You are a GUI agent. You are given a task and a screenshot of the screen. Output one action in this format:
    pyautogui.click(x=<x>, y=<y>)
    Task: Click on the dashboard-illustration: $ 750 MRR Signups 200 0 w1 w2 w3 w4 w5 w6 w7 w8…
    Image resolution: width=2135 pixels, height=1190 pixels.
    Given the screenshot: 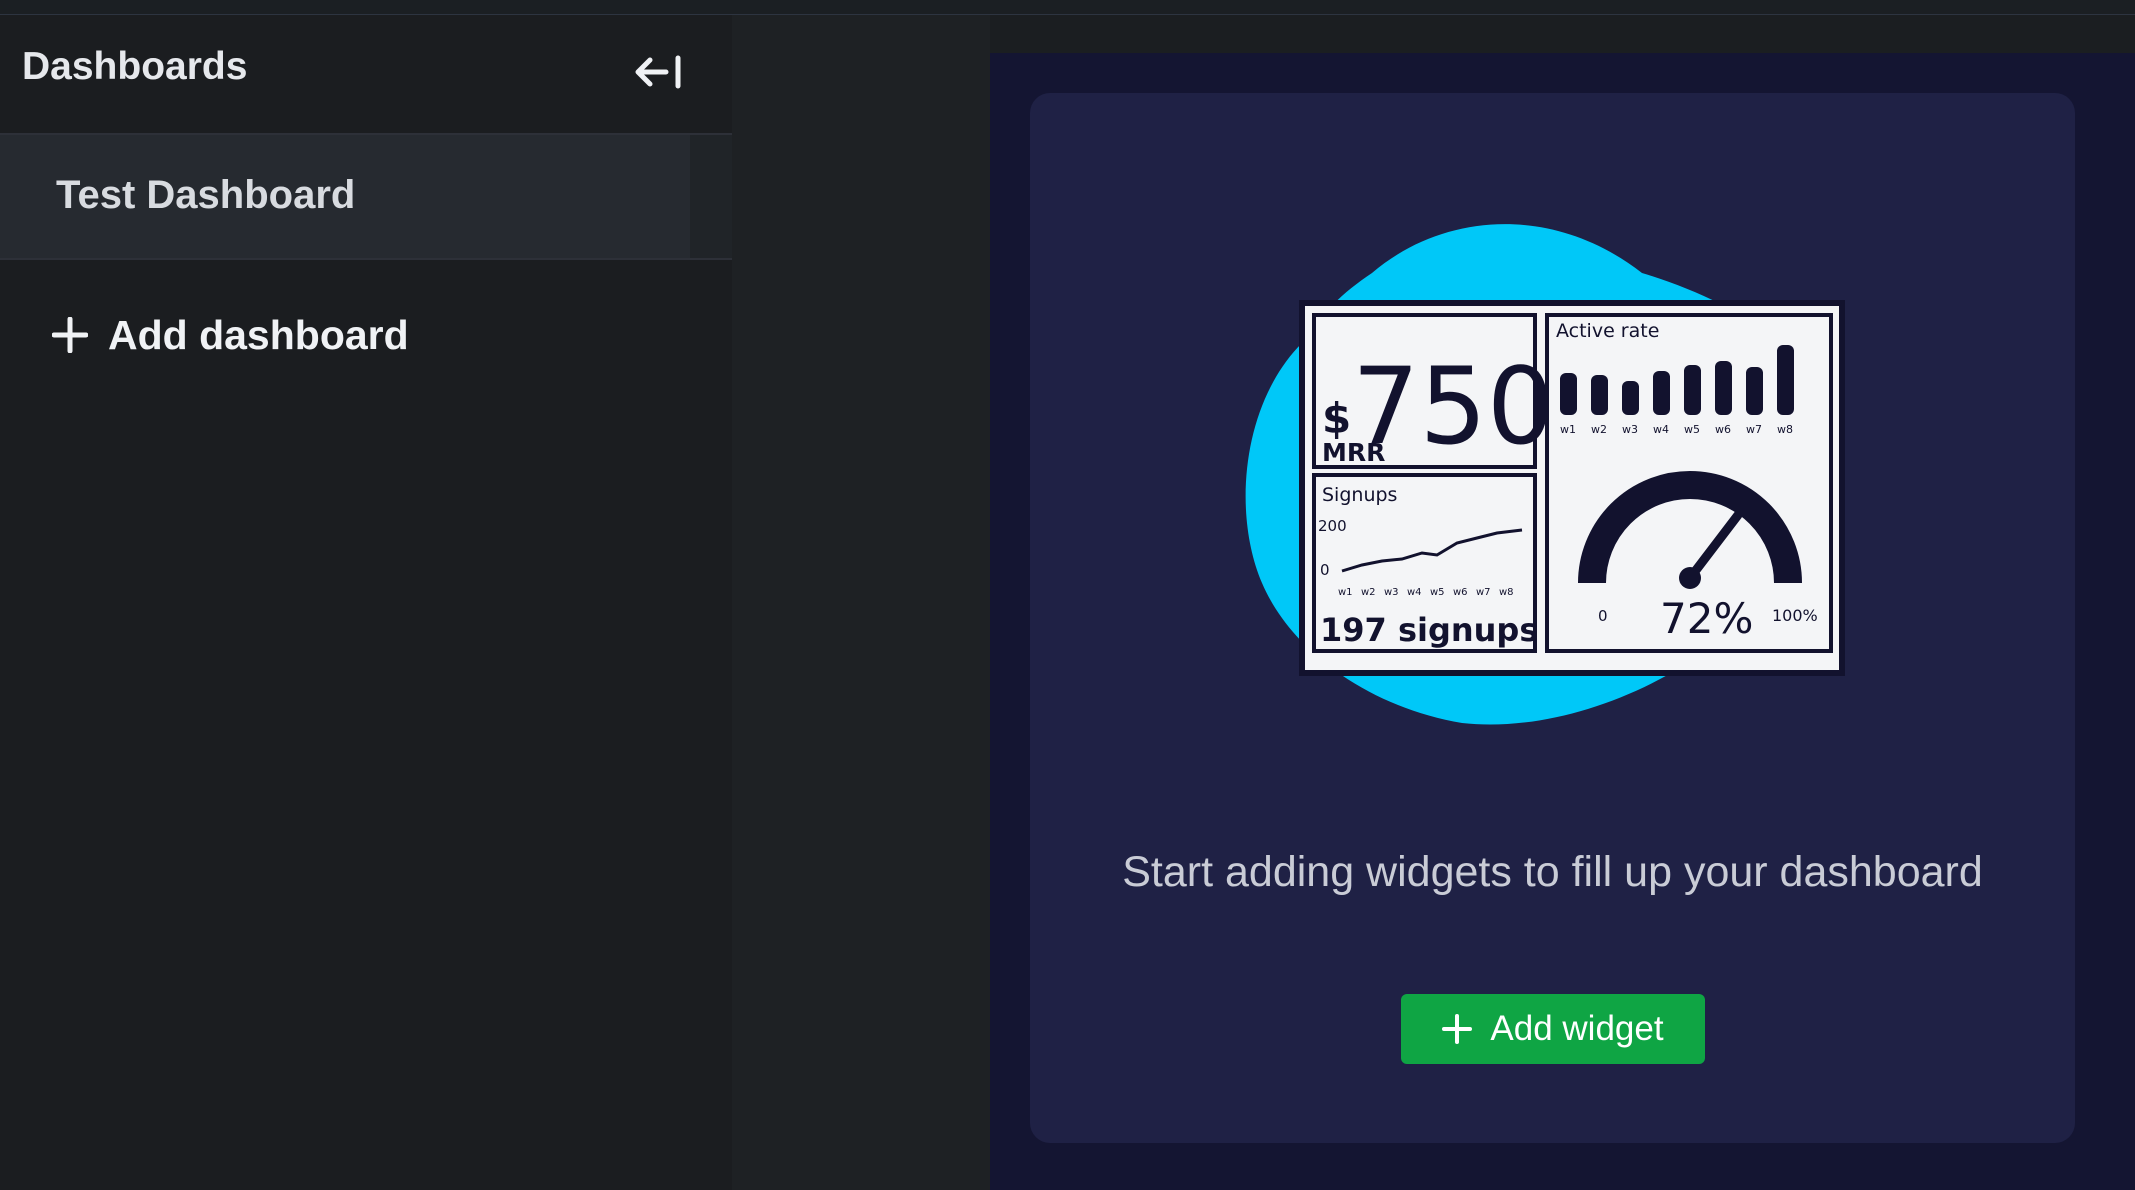 What is the action you would take?
    pyautogui.click(x=1545, y=474)
    